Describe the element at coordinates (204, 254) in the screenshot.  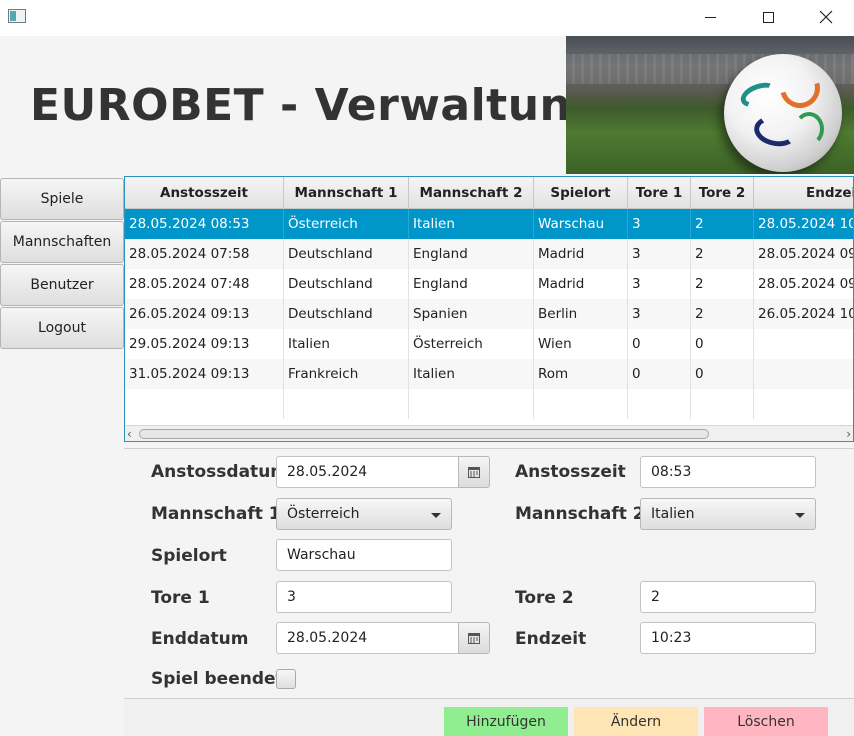
I see `table-cell: 28.05.2024 07:58` at that location.